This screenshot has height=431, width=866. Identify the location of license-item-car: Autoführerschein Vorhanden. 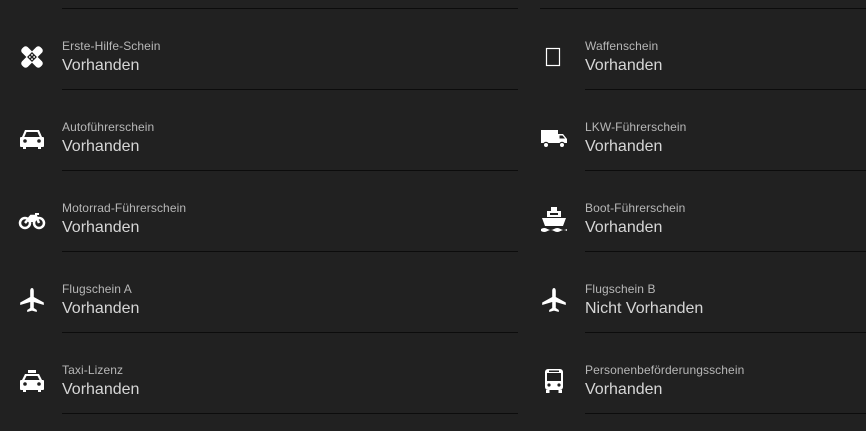
(259, 130).